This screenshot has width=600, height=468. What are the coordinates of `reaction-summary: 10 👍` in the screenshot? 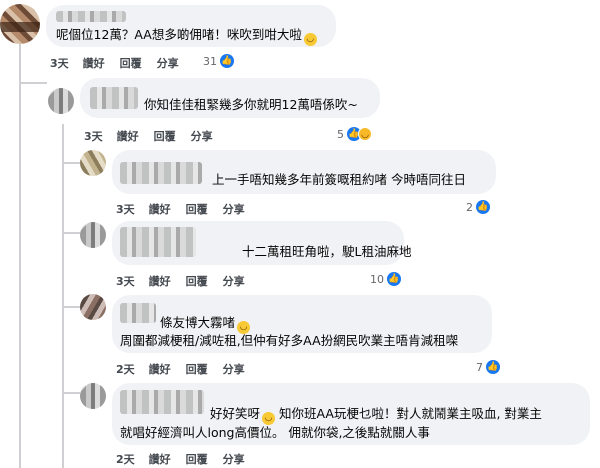 It's located at (385, 279).